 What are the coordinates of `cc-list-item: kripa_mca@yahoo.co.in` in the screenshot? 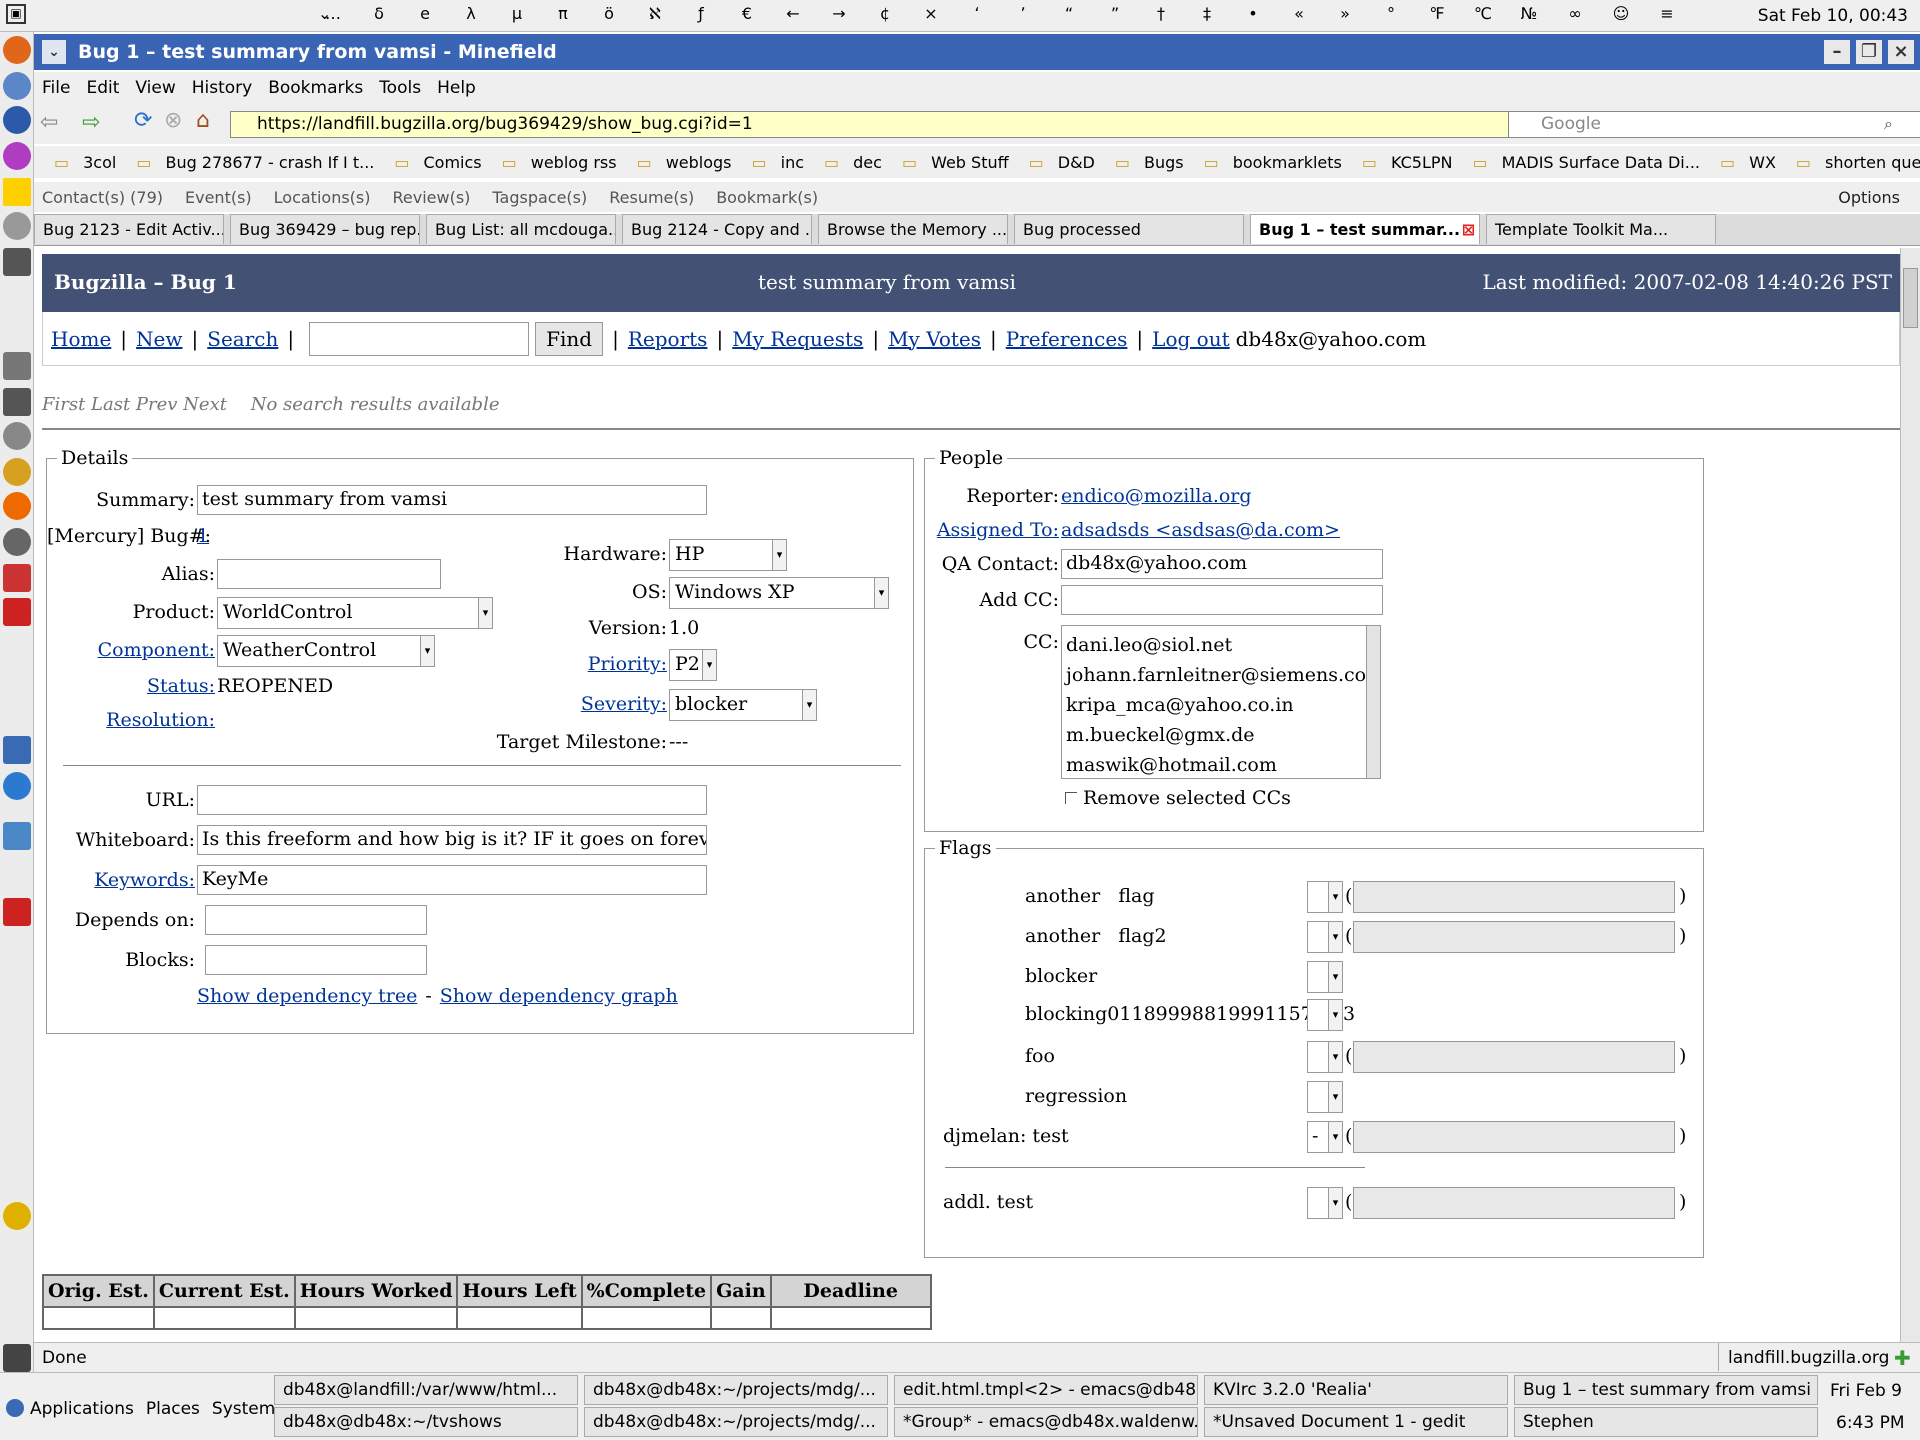 It's located at (1221, 705).